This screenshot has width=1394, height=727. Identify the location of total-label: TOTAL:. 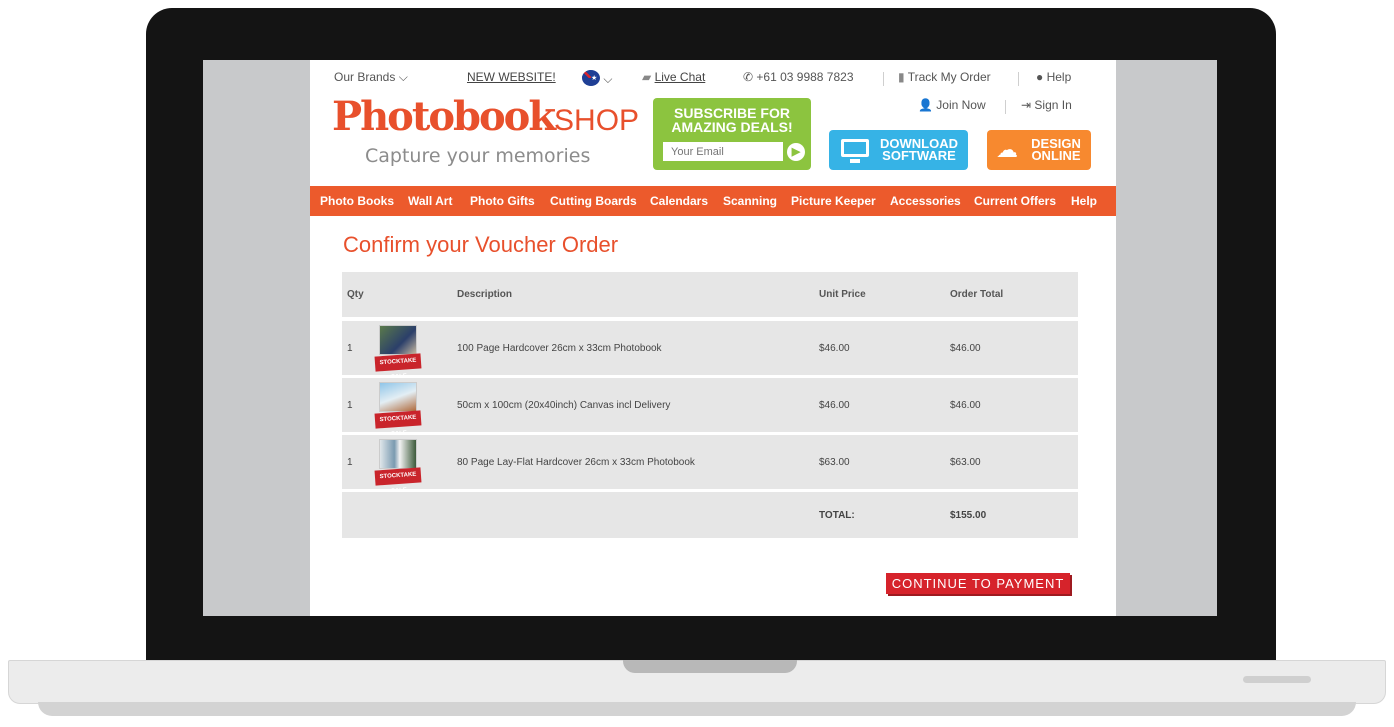
(837, 515).